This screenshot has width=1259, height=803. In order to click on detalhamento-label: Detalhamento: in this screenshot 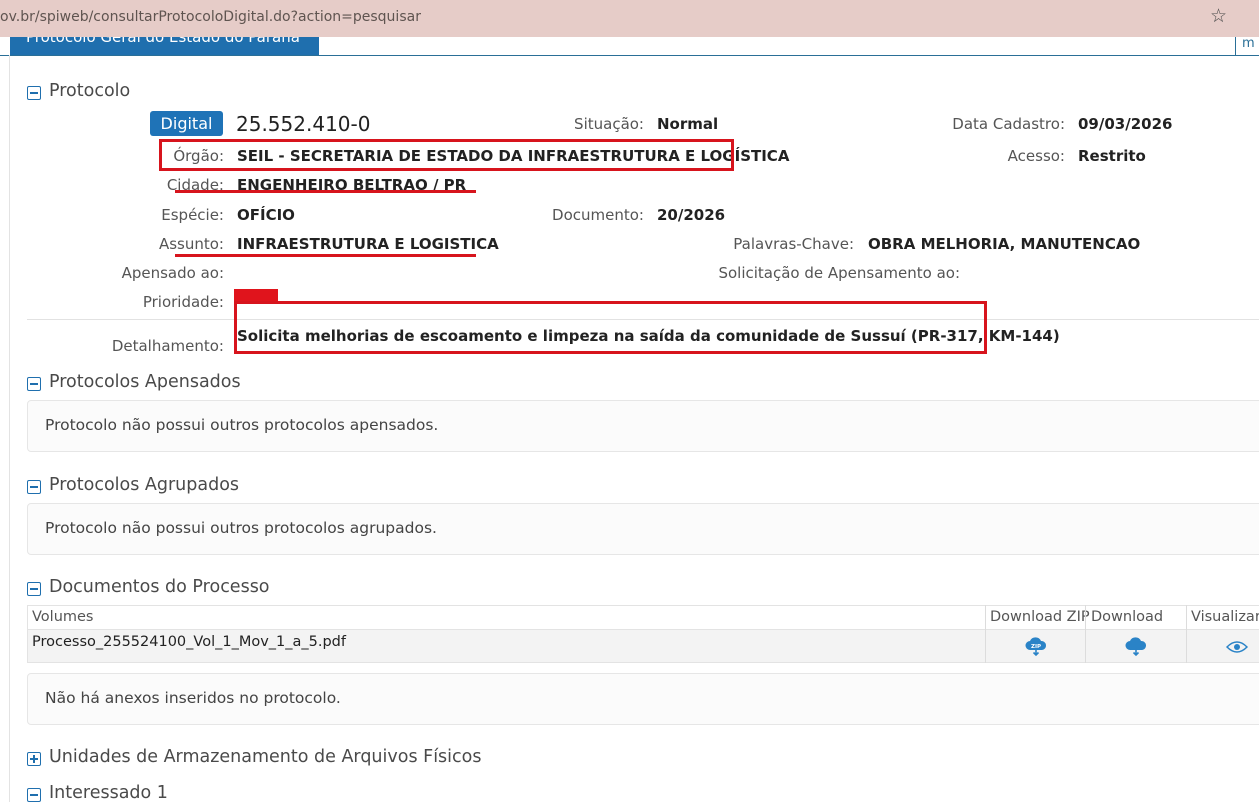, I will do `click(167, 346)`.